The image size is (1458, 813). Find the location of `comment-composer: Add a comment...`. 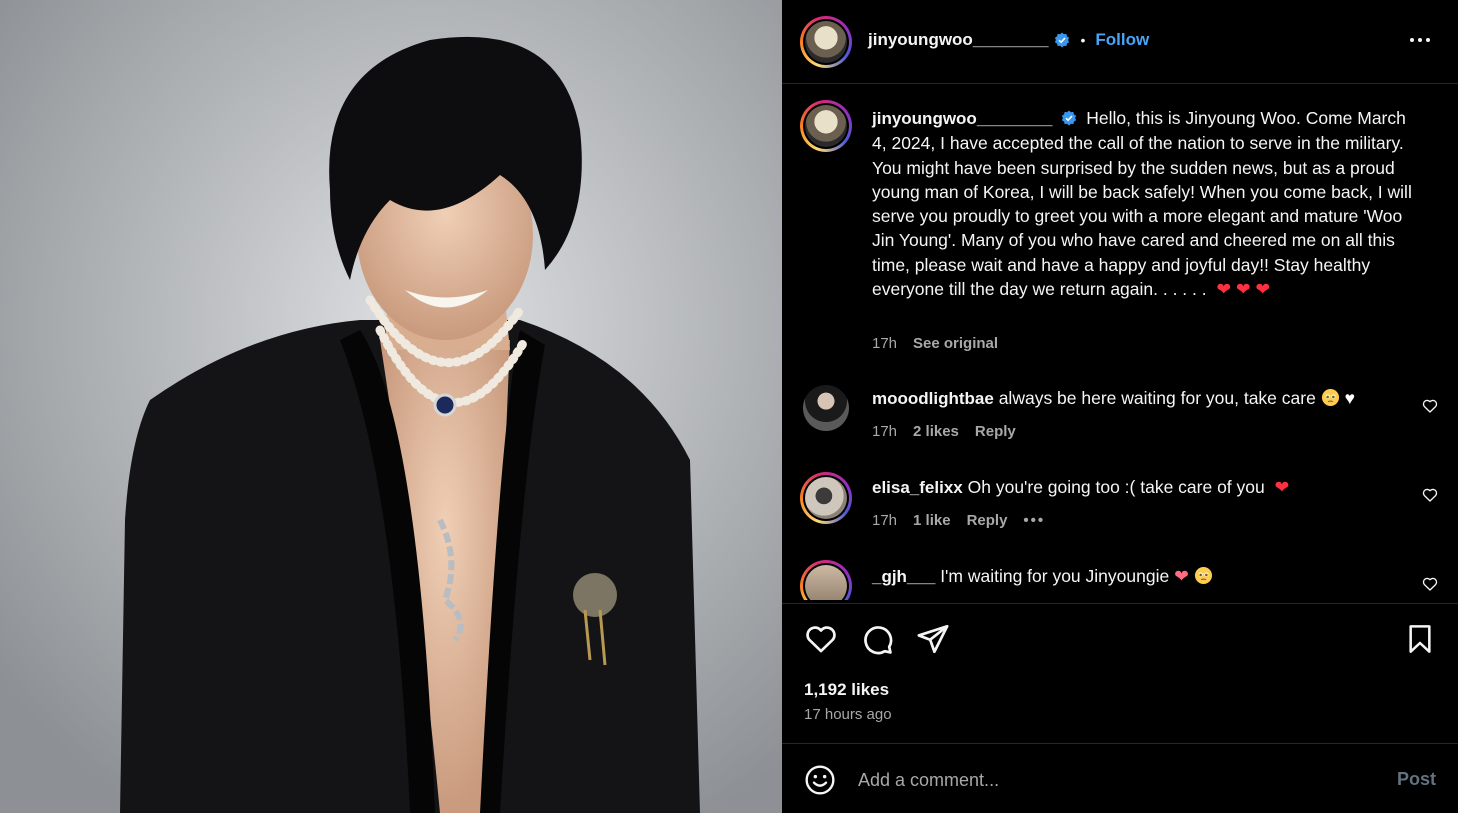

comment-composer: Add a comment... is located at coordinates (901, 780).